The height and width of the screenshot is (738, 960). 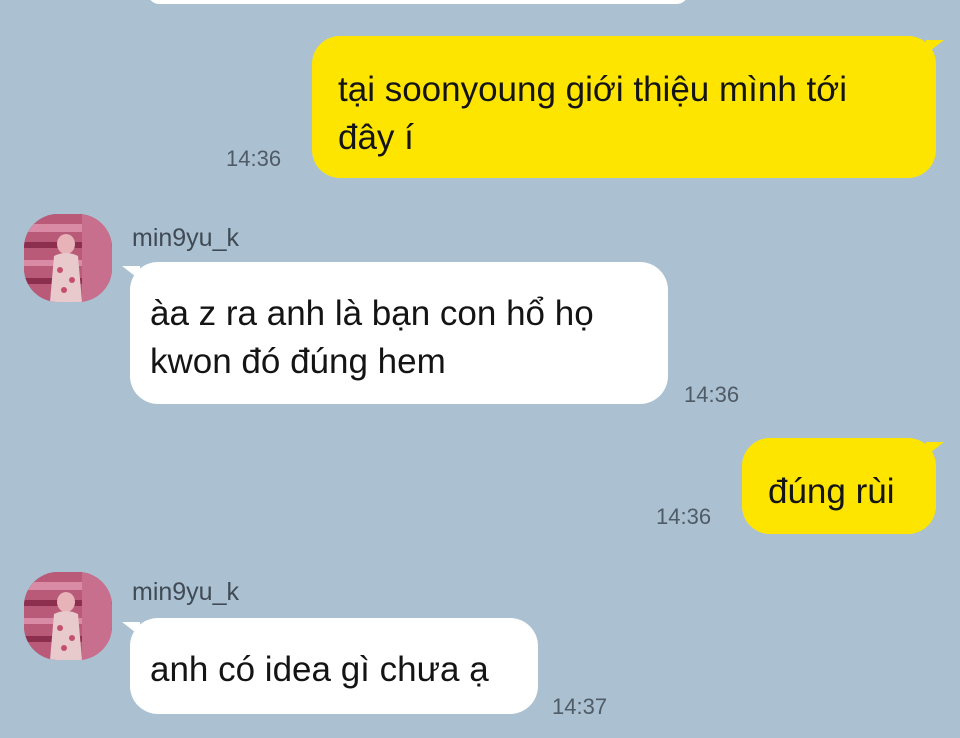 What do you see at coordinates (319, 669) in the screenshot?
I see `message-text: anh có idea gì chưa ạ` at bounding box center [319, 669].